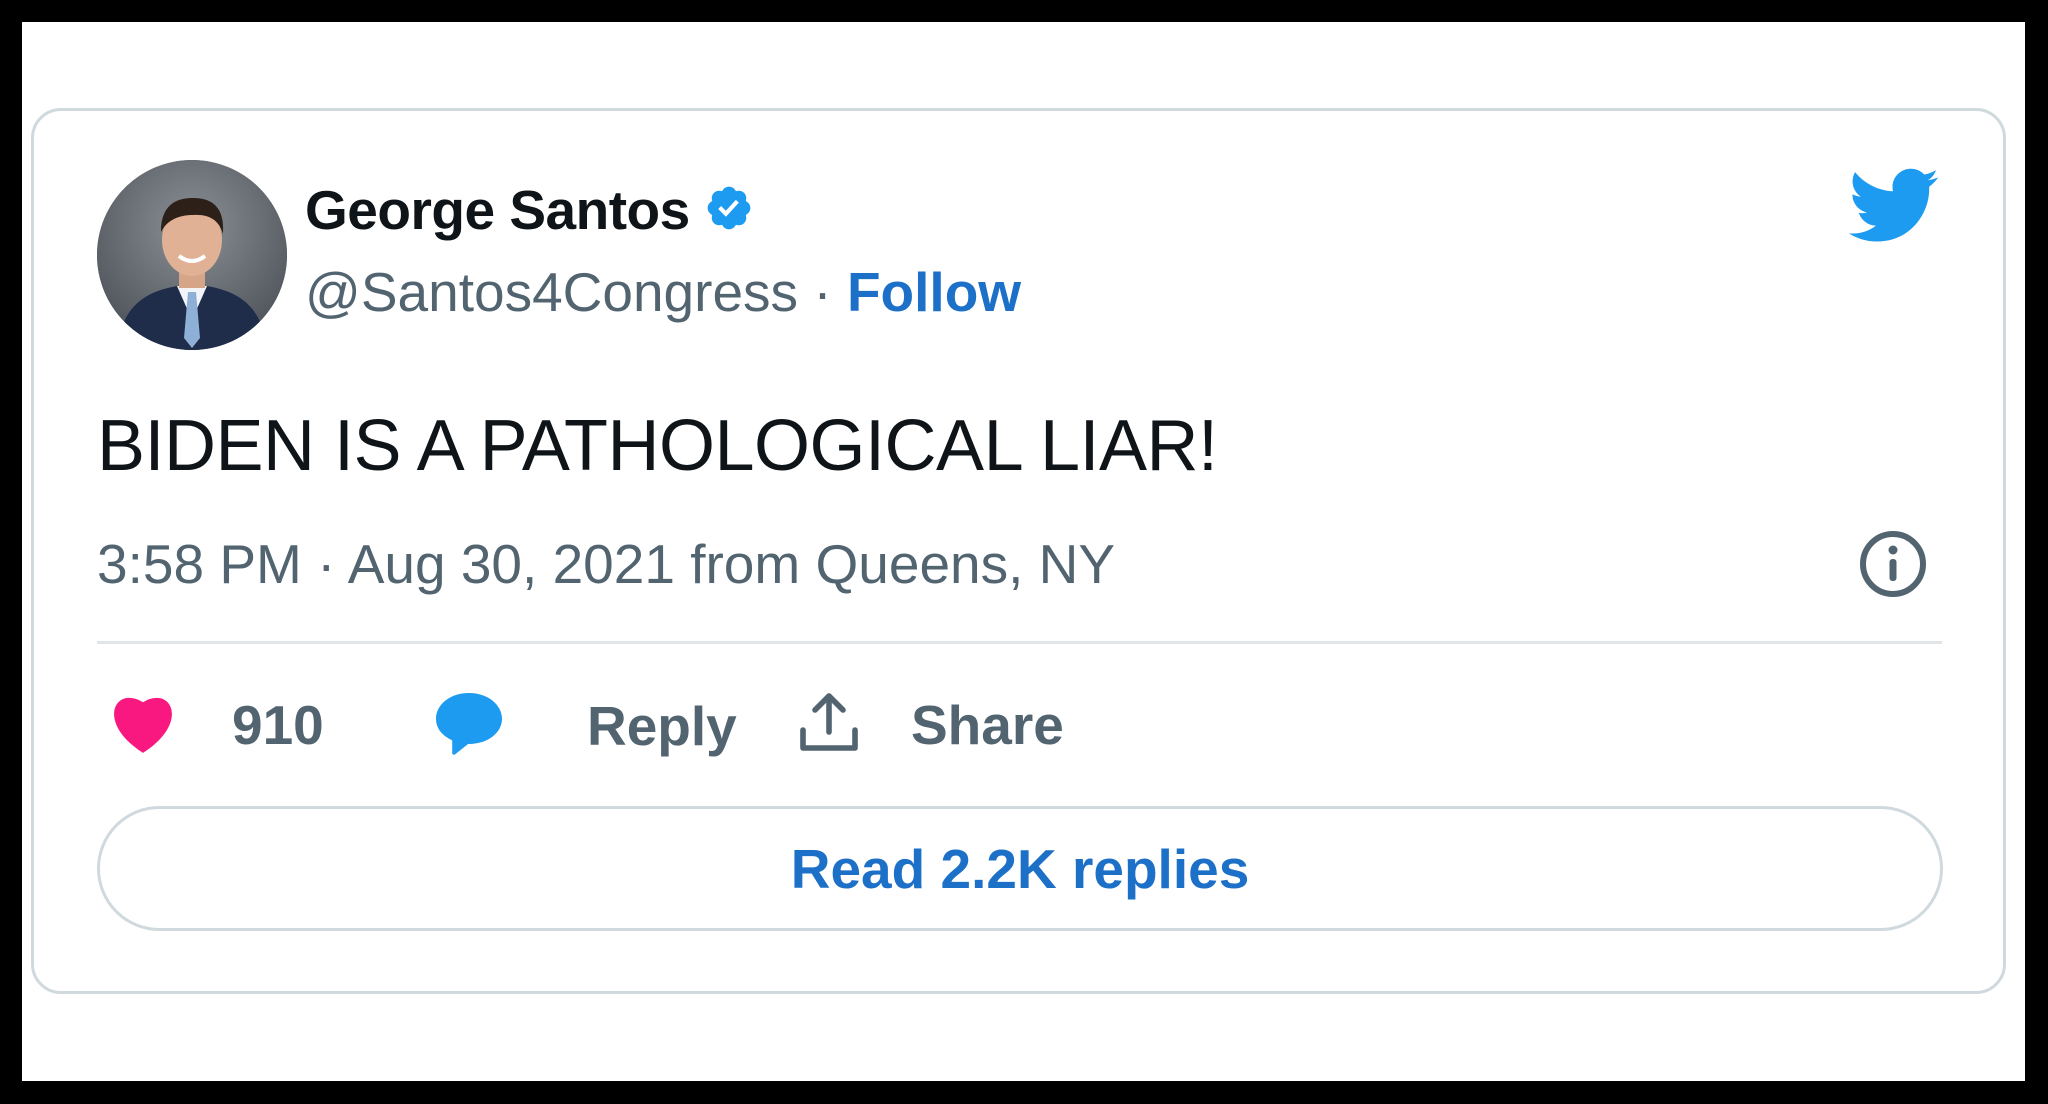 This screenshot has height=1104, width=2048. What do you see at coordinates (1893, 207) in the screenshot?
I see `twitter-bird-icon` at bounding box center [1893, 207].